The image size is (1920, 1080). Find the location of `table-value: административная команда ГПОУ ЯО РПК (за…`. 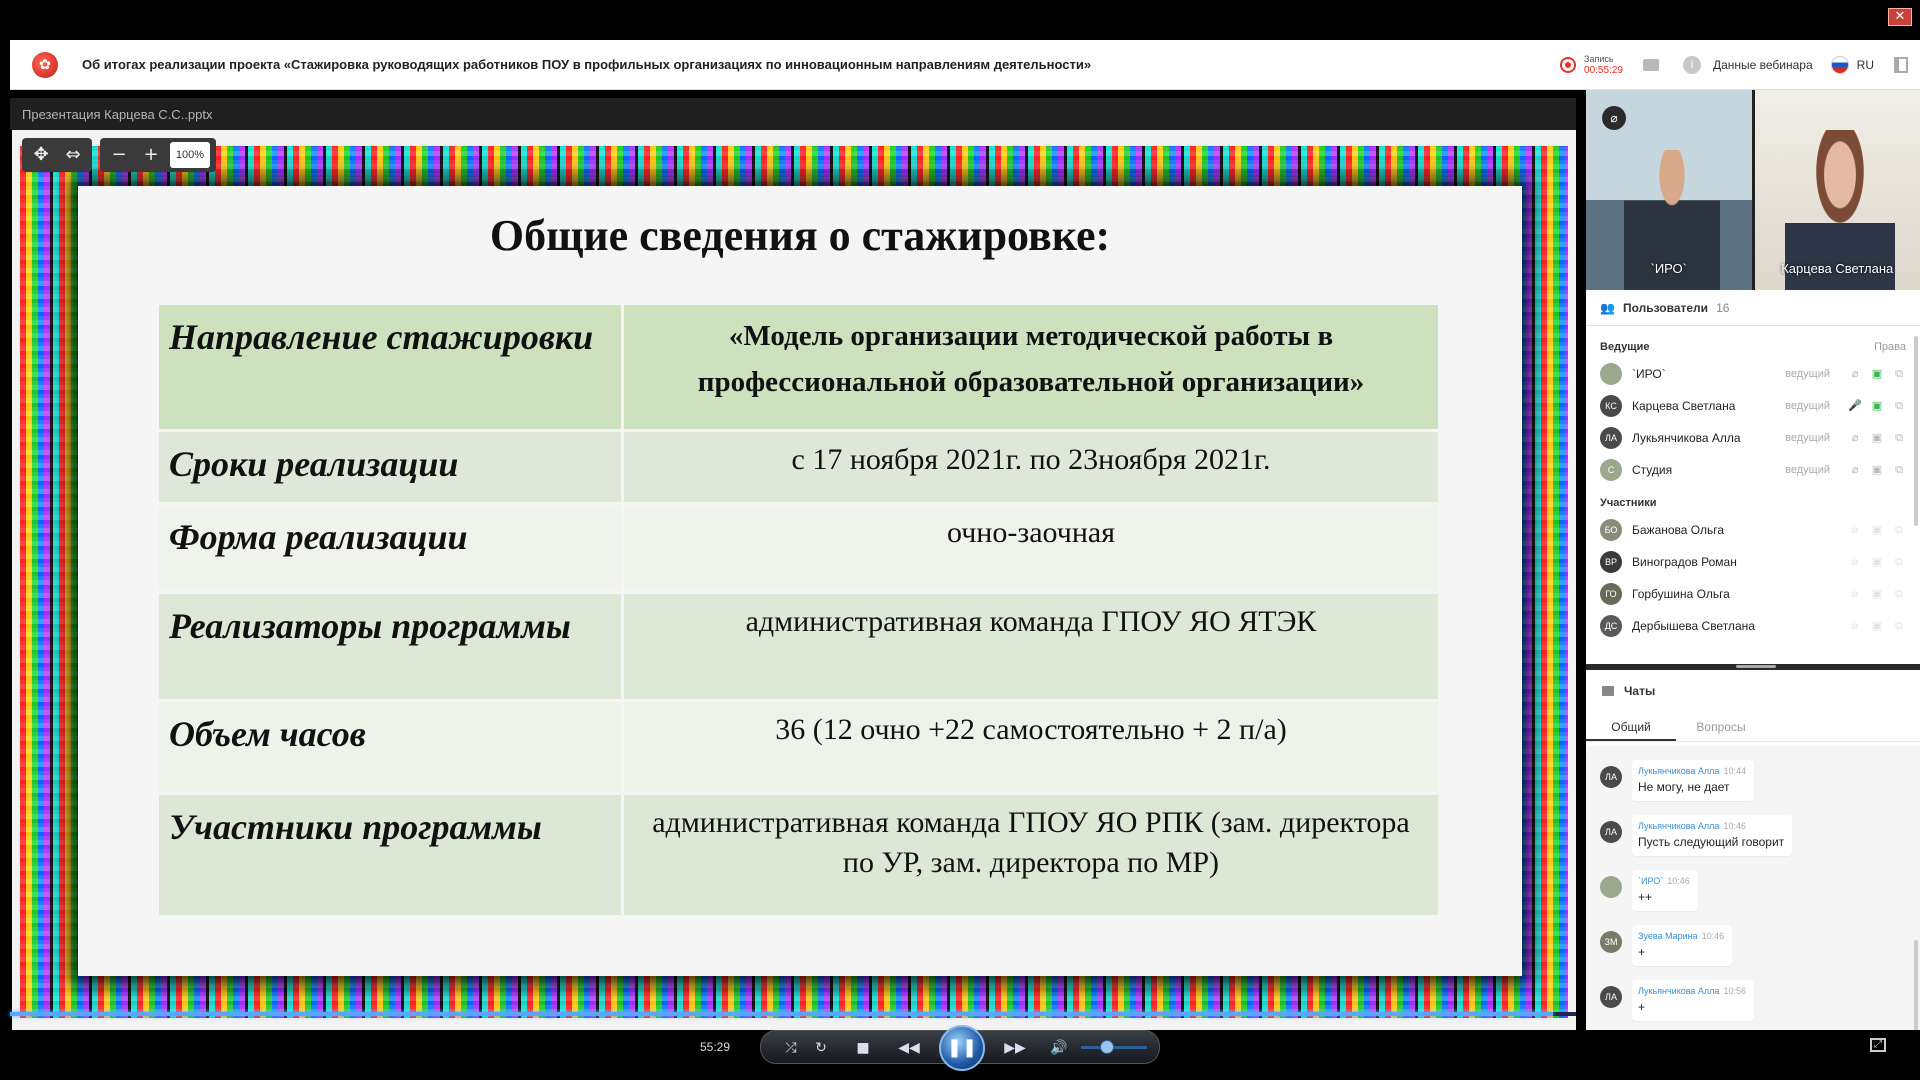

table-value: административная команда ГПОУ ЯО РПК (за… is located at coordinates (1031, 855).